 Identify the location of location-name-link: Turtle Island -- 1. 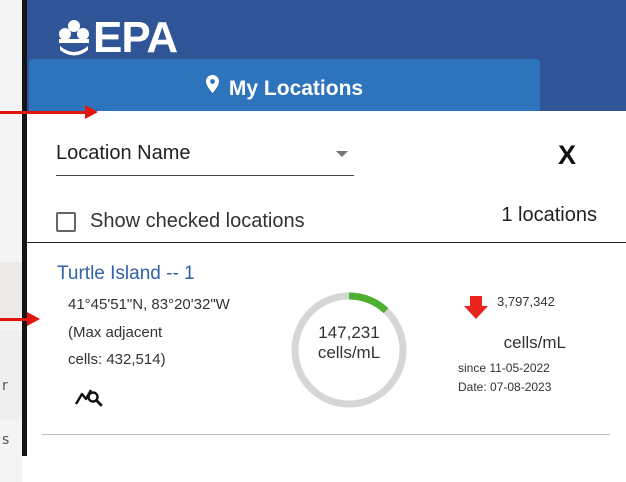
(126, 274).